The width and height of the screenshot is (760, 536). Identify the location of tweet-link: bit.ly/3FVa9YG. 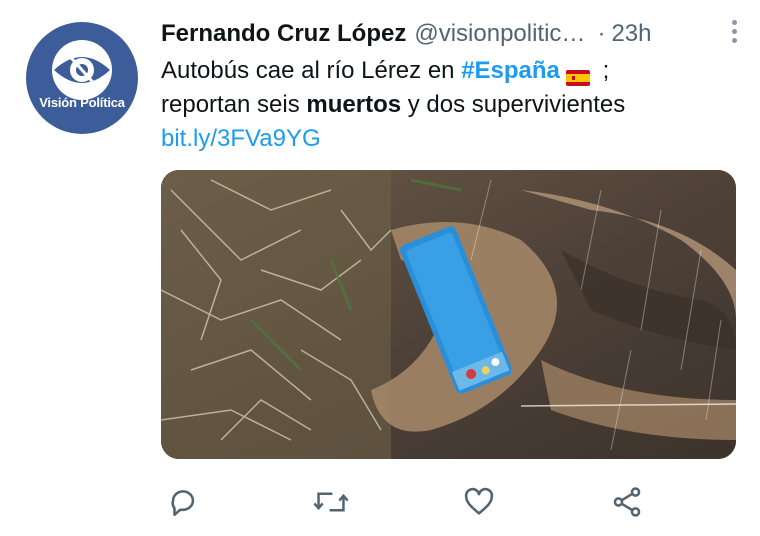
(451, 139).